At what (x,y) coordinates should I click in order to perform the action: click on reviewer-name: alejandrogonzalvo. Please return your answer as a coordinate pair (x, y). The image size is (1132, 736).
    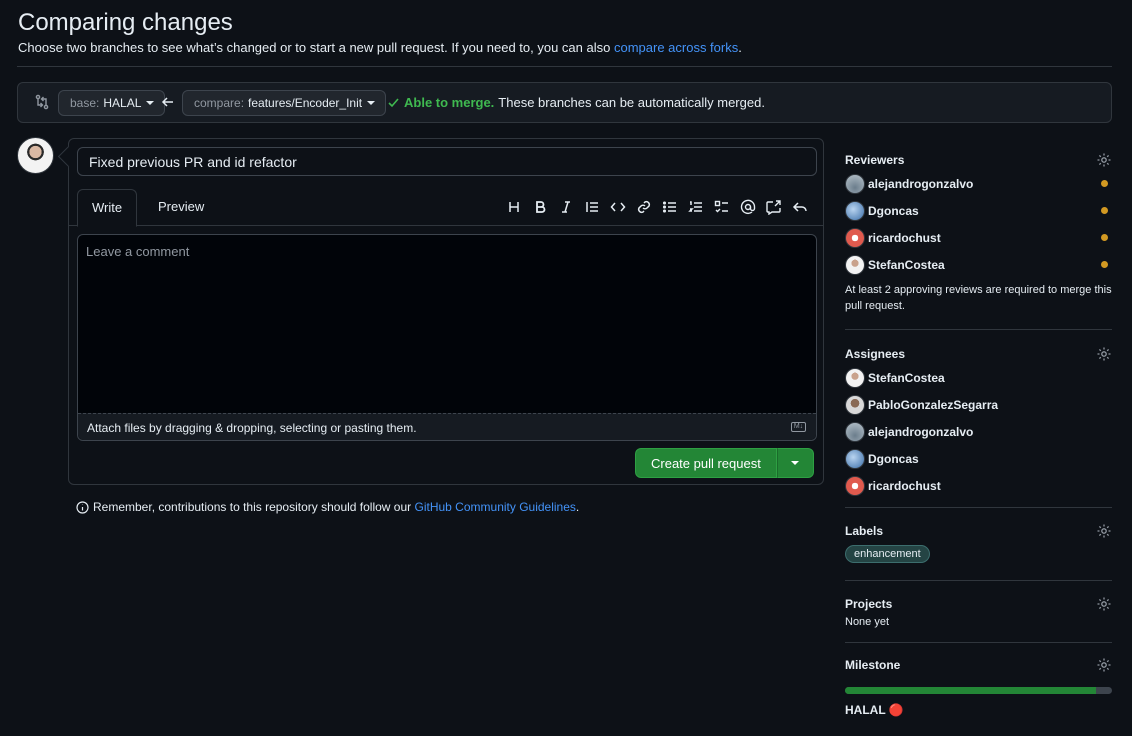
    Looking at the image, I should click on (921, 183).